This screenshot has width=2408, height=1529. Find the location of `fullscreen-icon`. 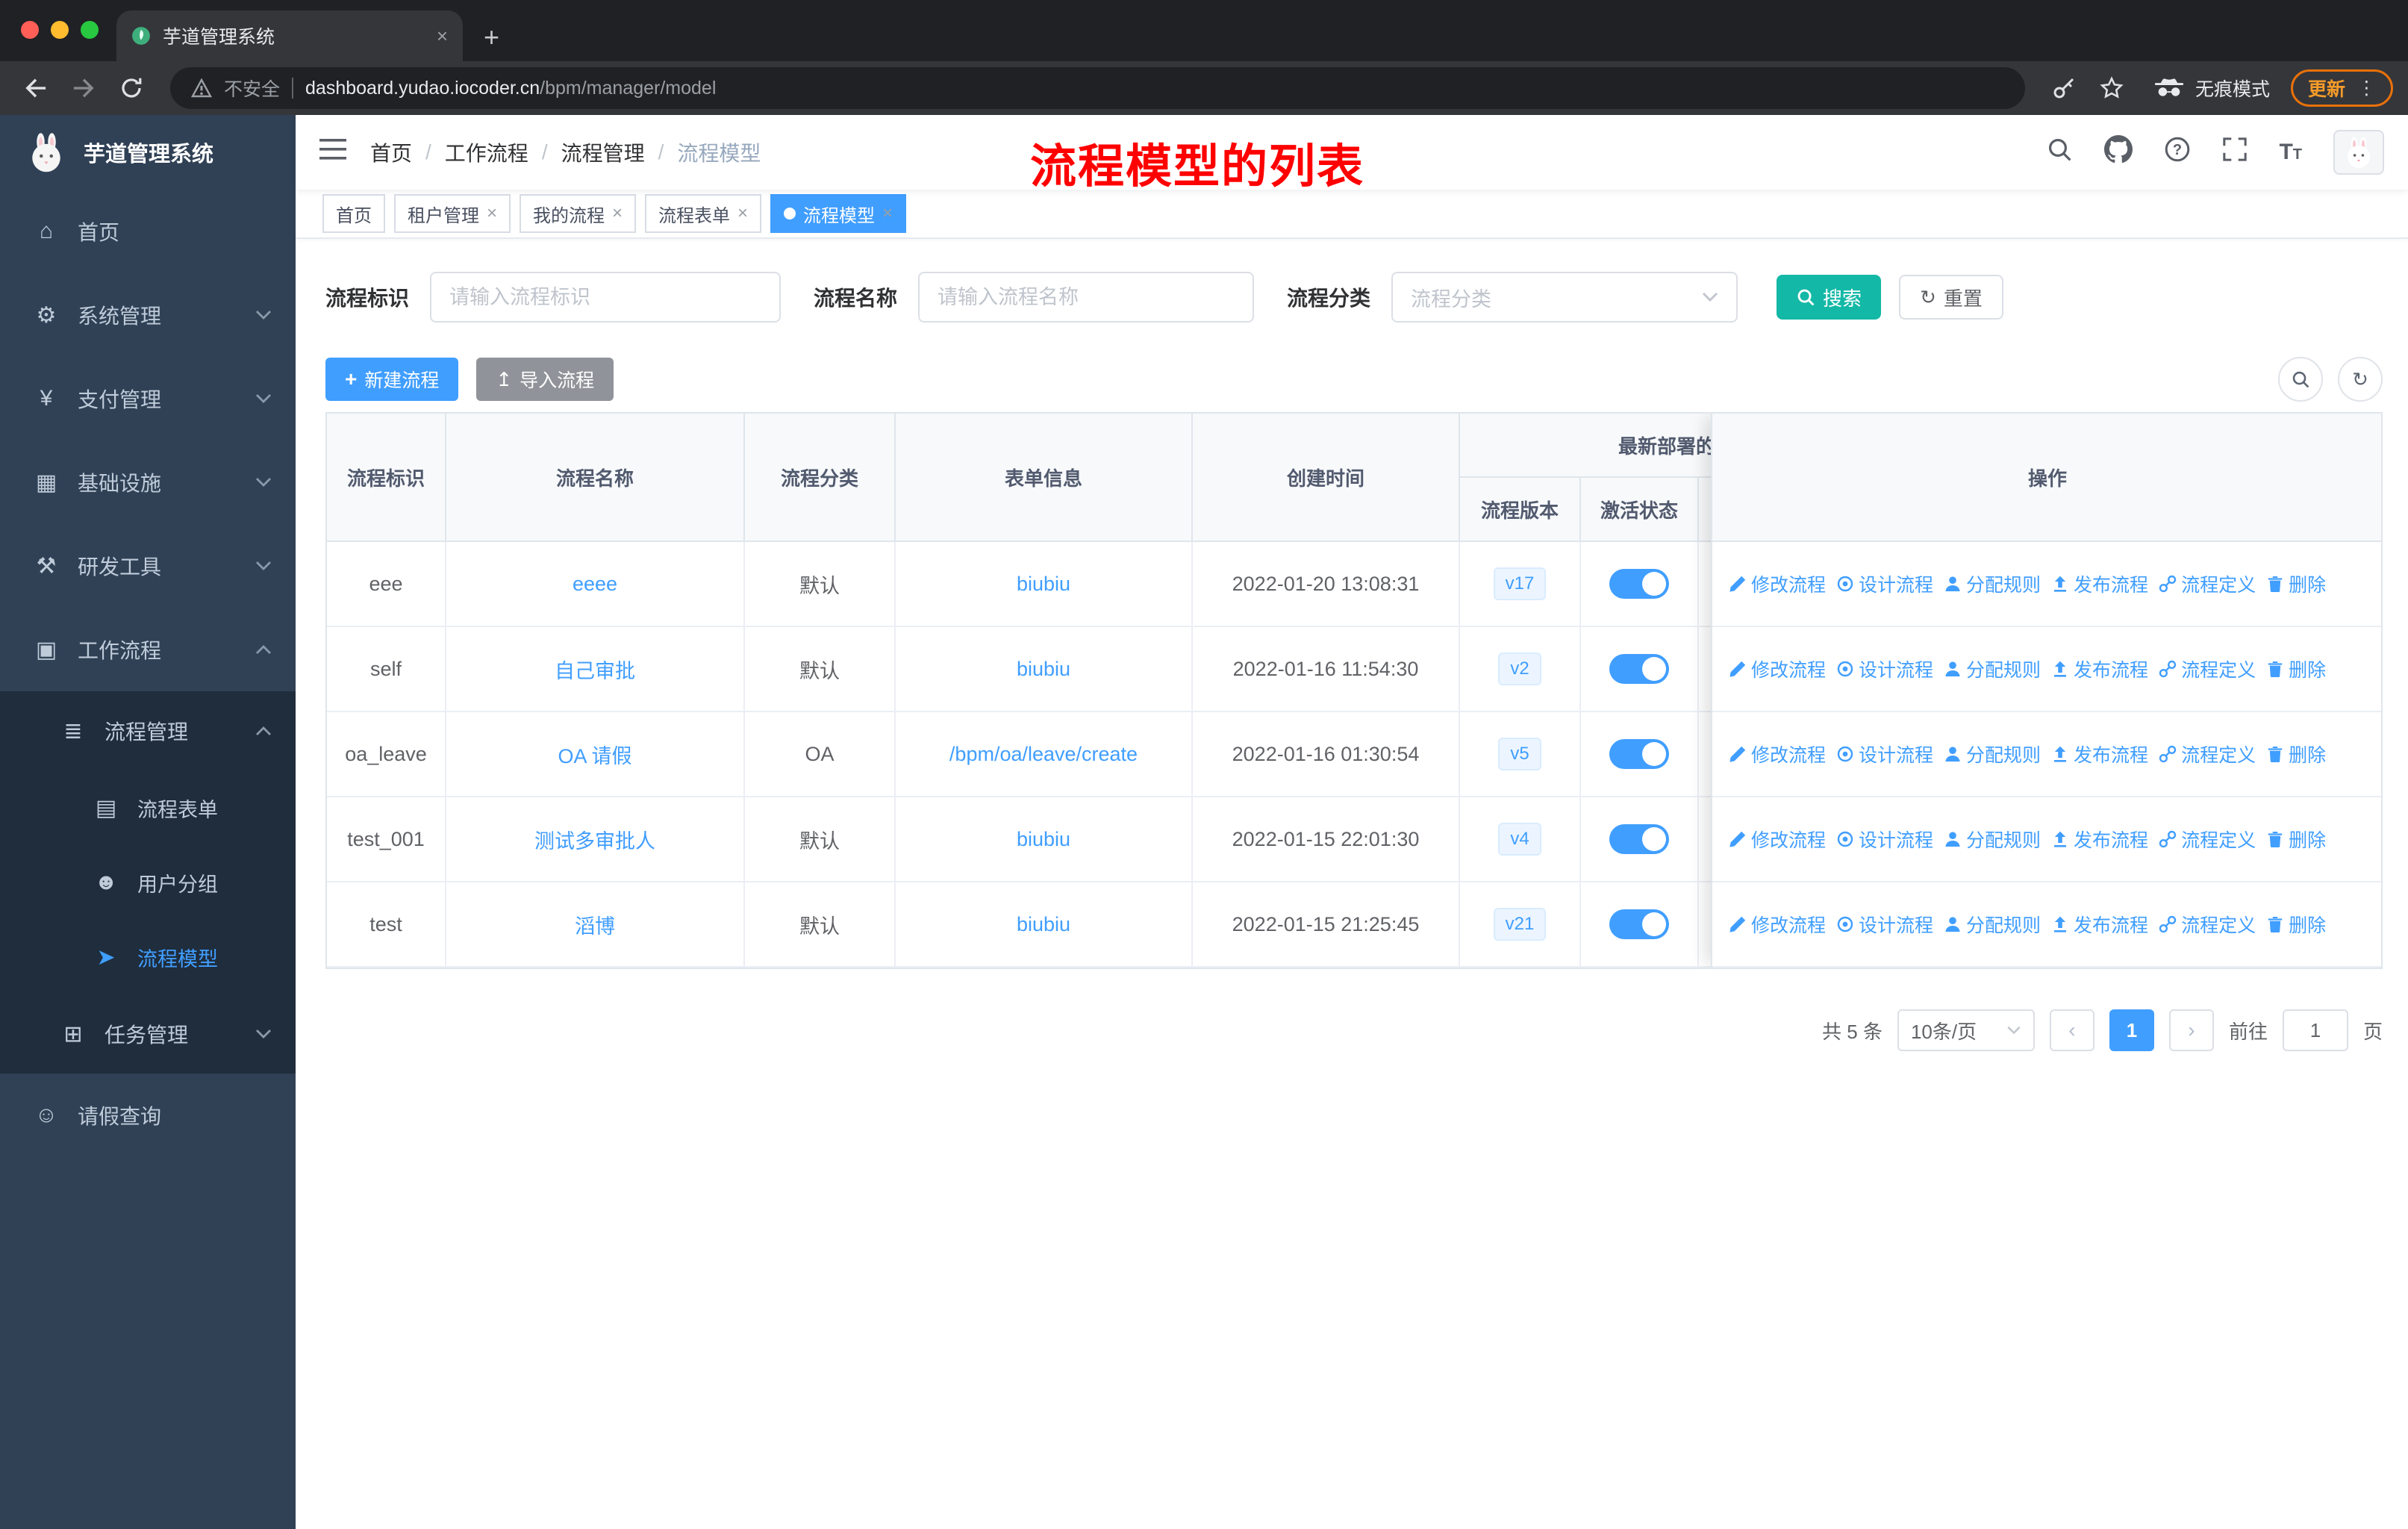

fullscreen-icon is located at coordinates (2235, 152).